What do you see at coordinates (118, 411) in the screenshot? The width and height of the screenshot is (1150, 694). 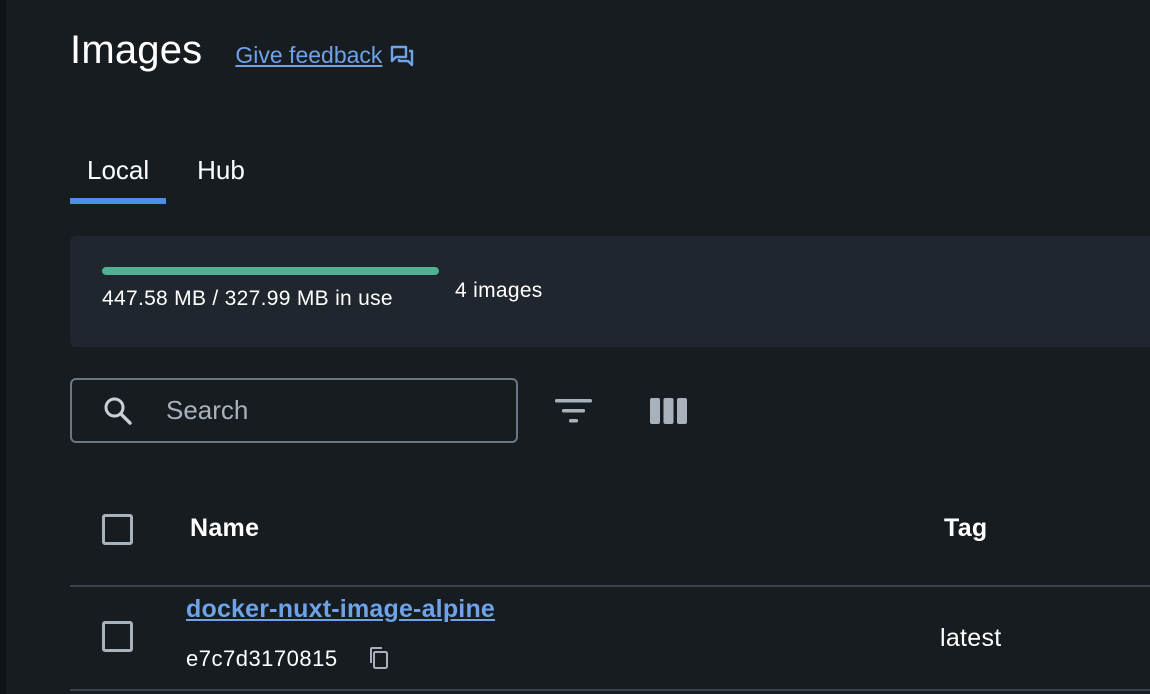 I see `search-icon` at bounding box center [118, 411].